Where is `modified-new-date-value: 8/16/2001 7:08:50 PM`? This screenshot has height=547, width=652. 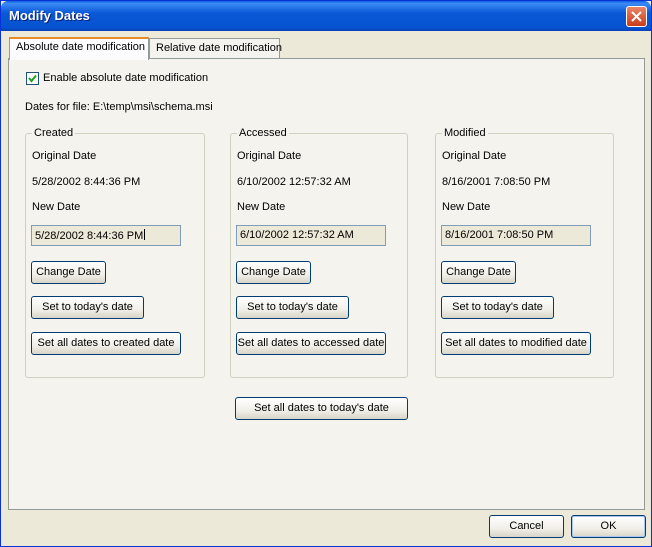 modified-new-date-value: 8/16/2001 7:08:50 PM is located at coordinates (499, 235).